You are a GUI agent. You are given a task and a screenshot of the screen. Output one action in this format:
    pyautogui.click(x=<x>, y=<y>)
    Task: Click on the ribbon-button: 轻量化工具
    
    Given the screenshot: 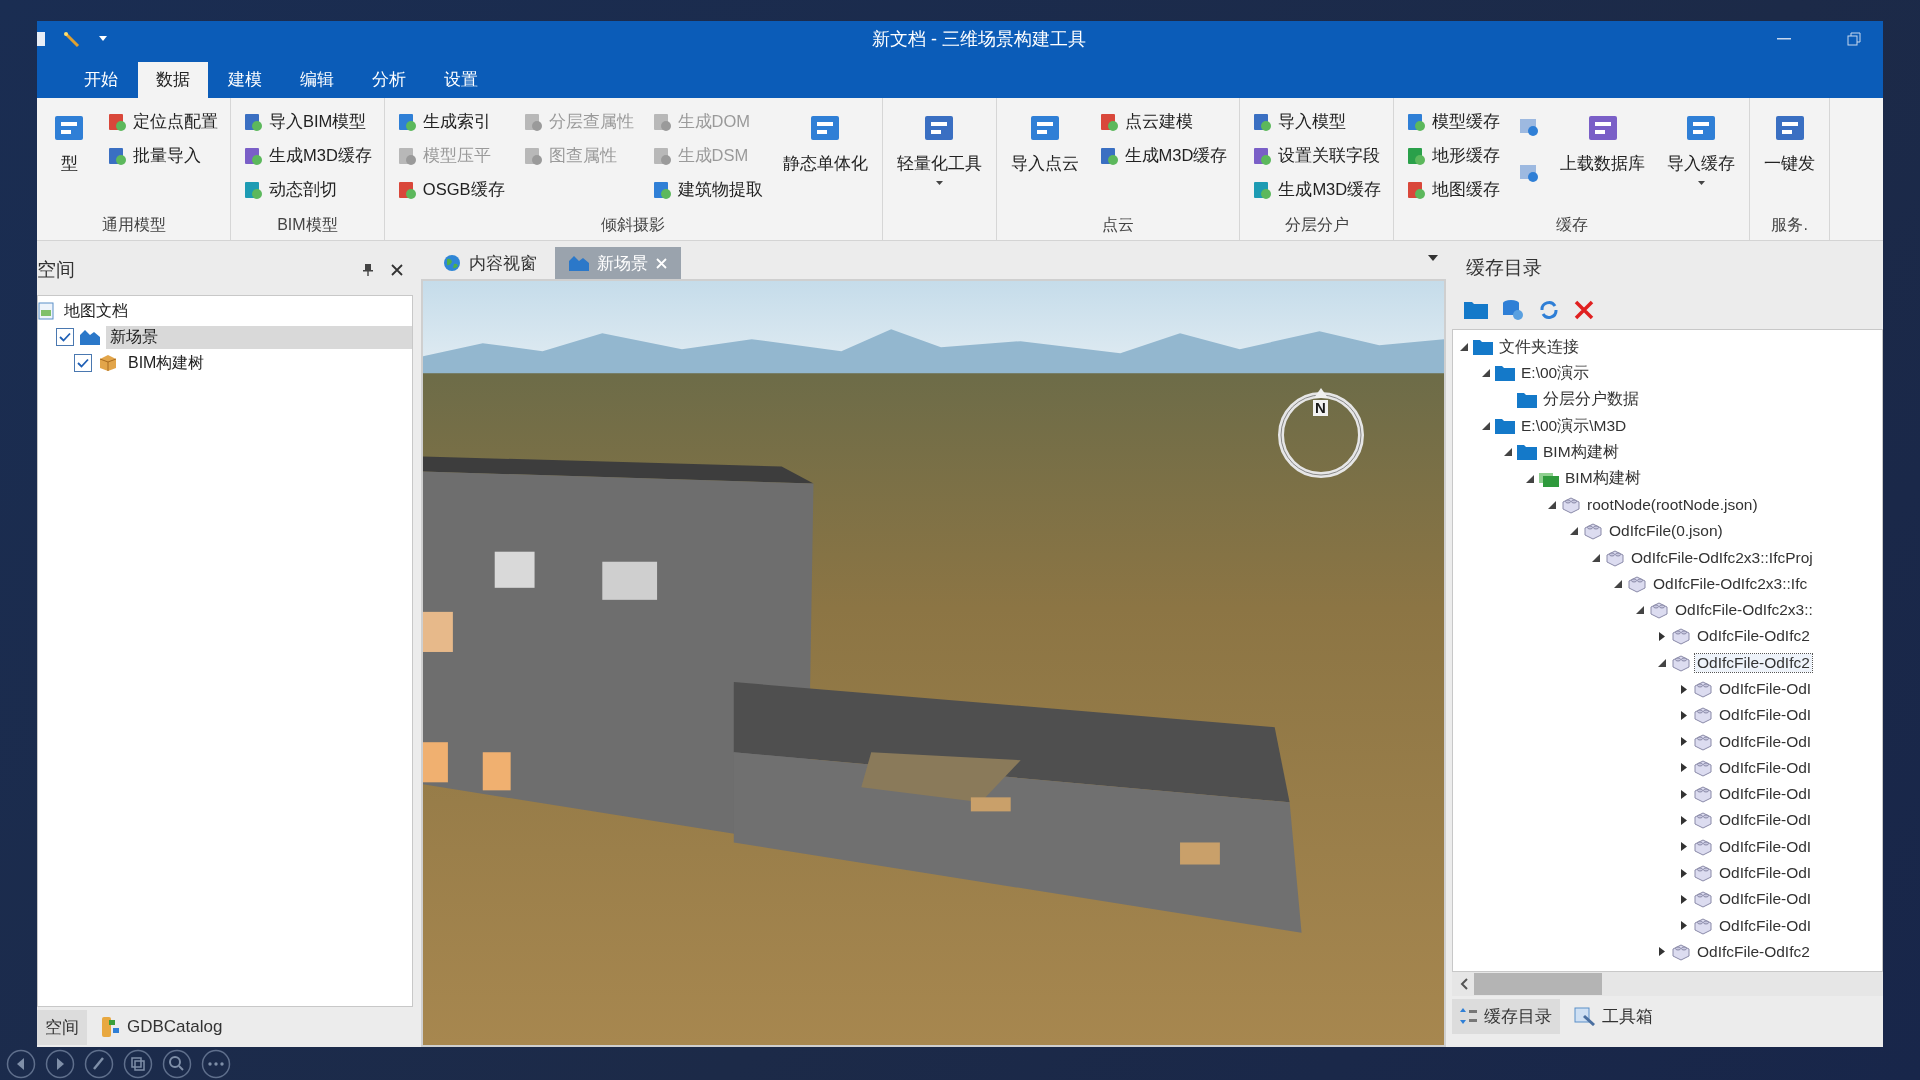 What is the action you would take?
    pyautogui.click(x=939, y=160)
    